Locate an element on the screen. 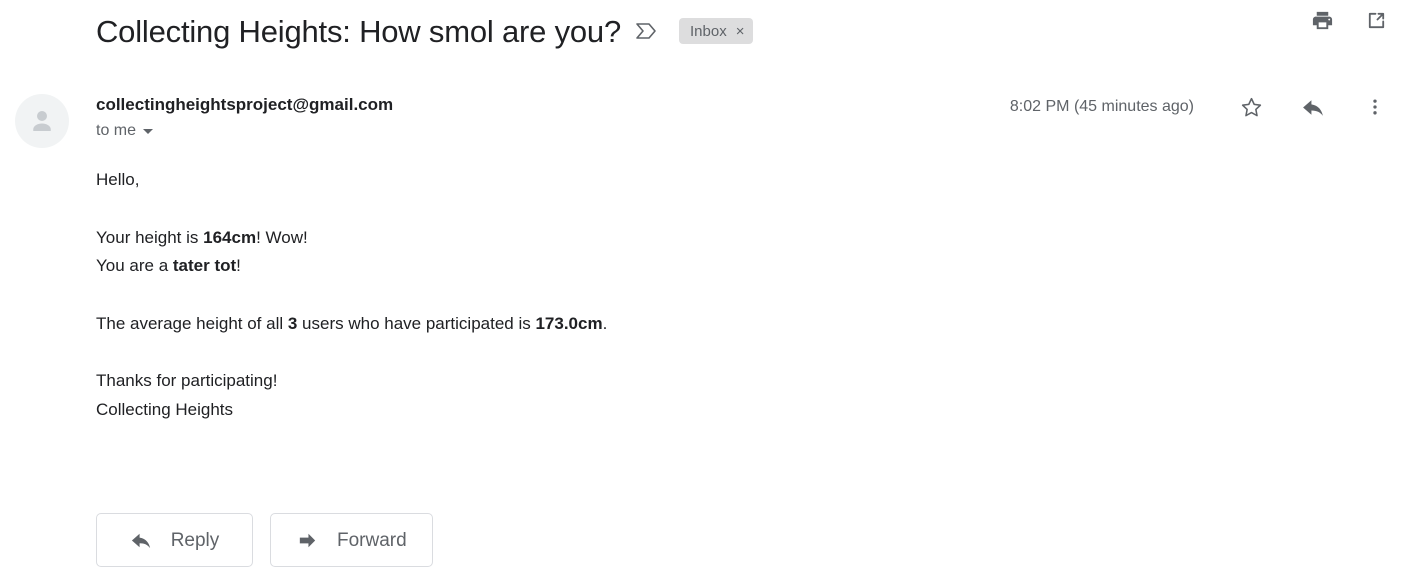 The image size is (1406, 582). reply-button-label: Reply is located at coordinates (195, 540).